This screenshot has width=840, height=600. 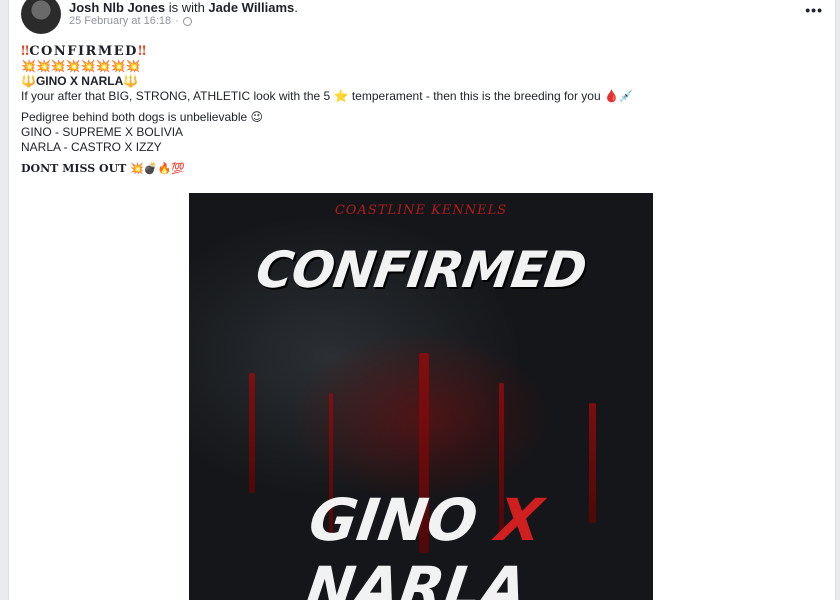 What do you see at coordinates (416, 577) in the screenshot?
I see `image-footer-right: NARLA` at bounding box center [416, 577].